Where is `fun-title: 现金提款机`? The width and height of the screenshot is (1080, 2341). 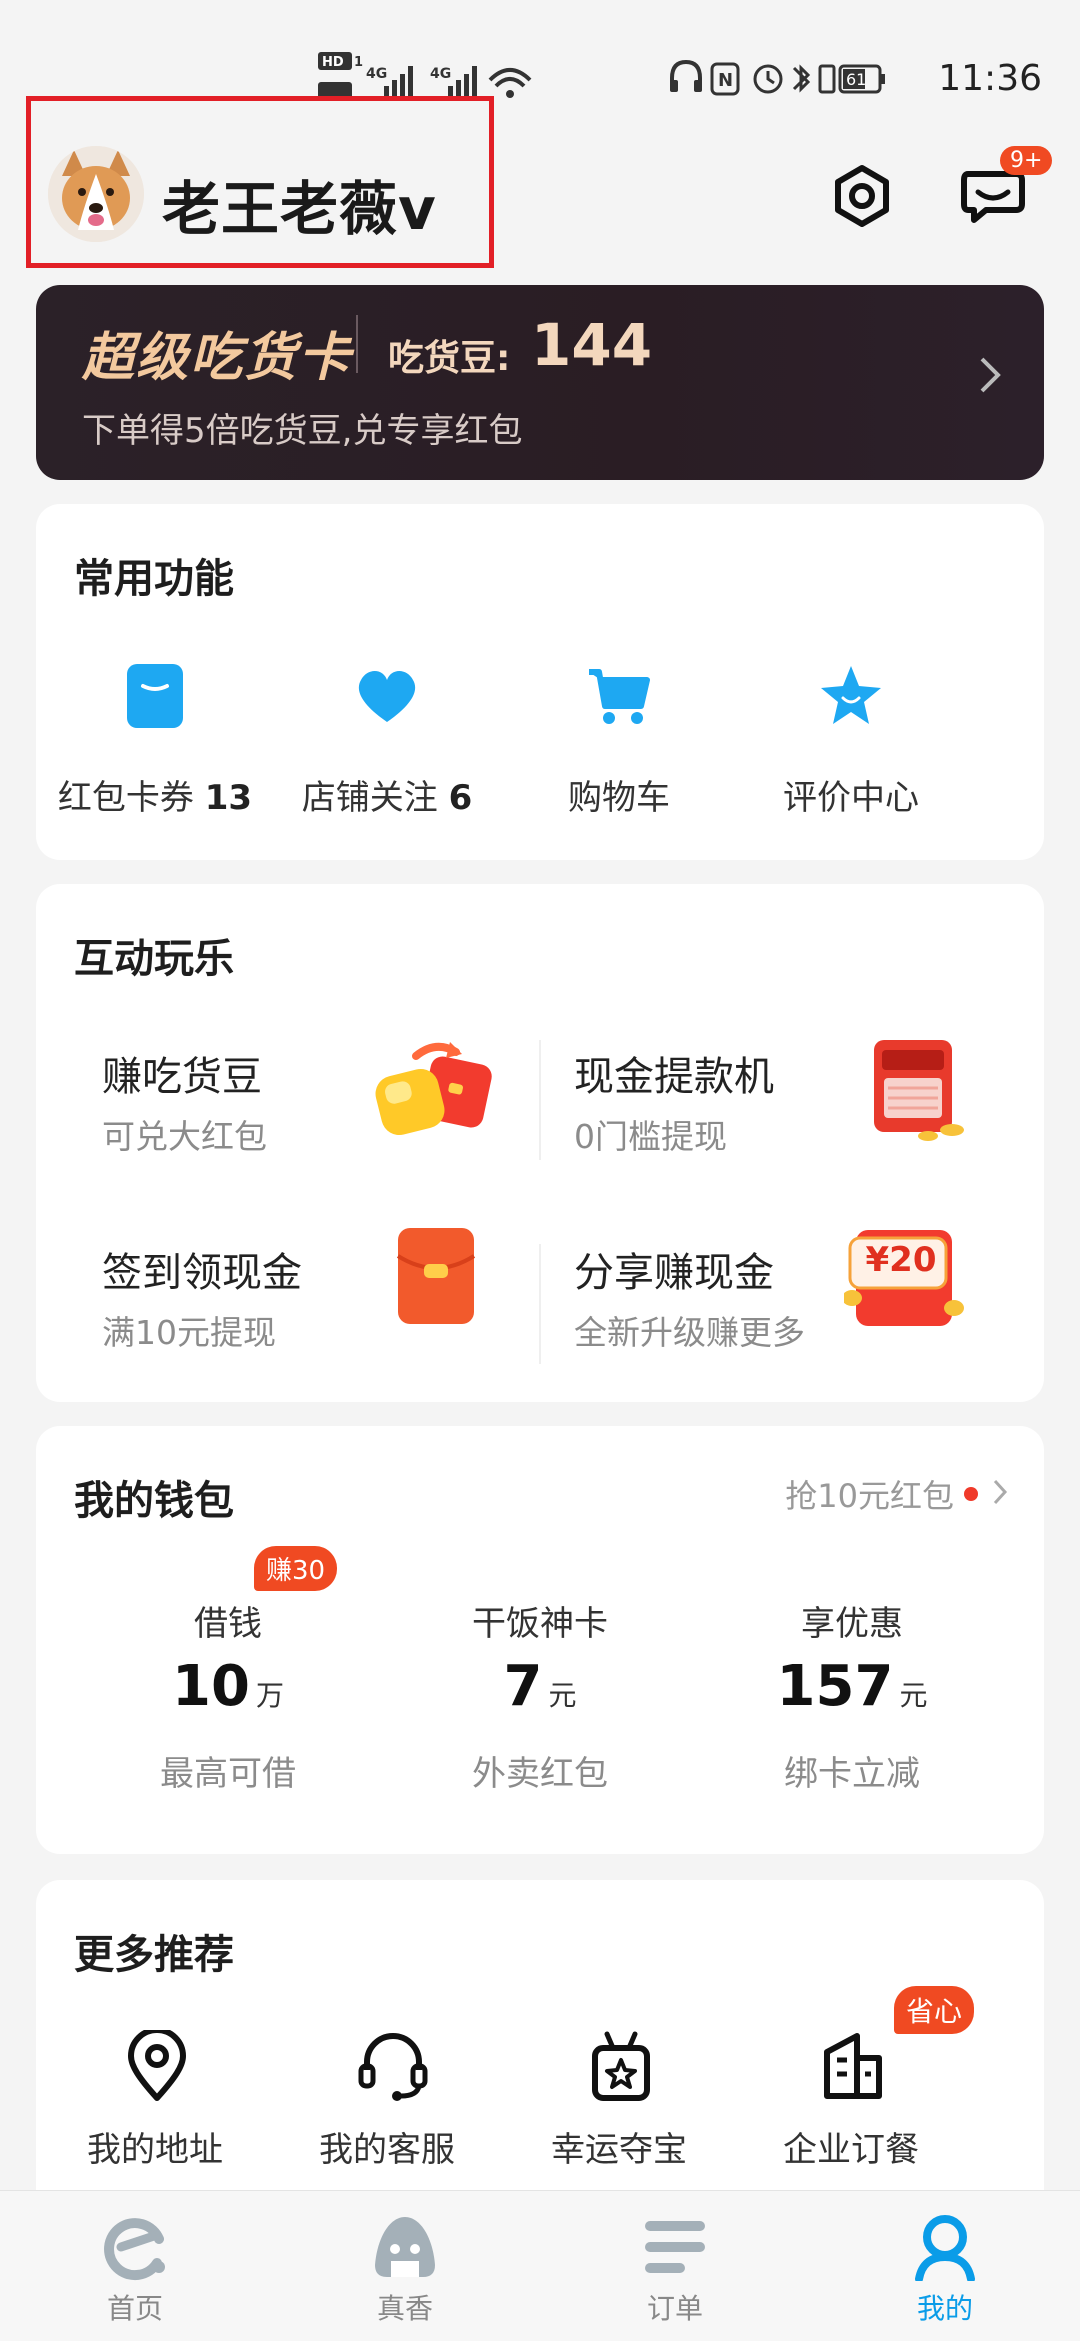
fun-title: 现金提款机 is located at coordinates (674, 1077).